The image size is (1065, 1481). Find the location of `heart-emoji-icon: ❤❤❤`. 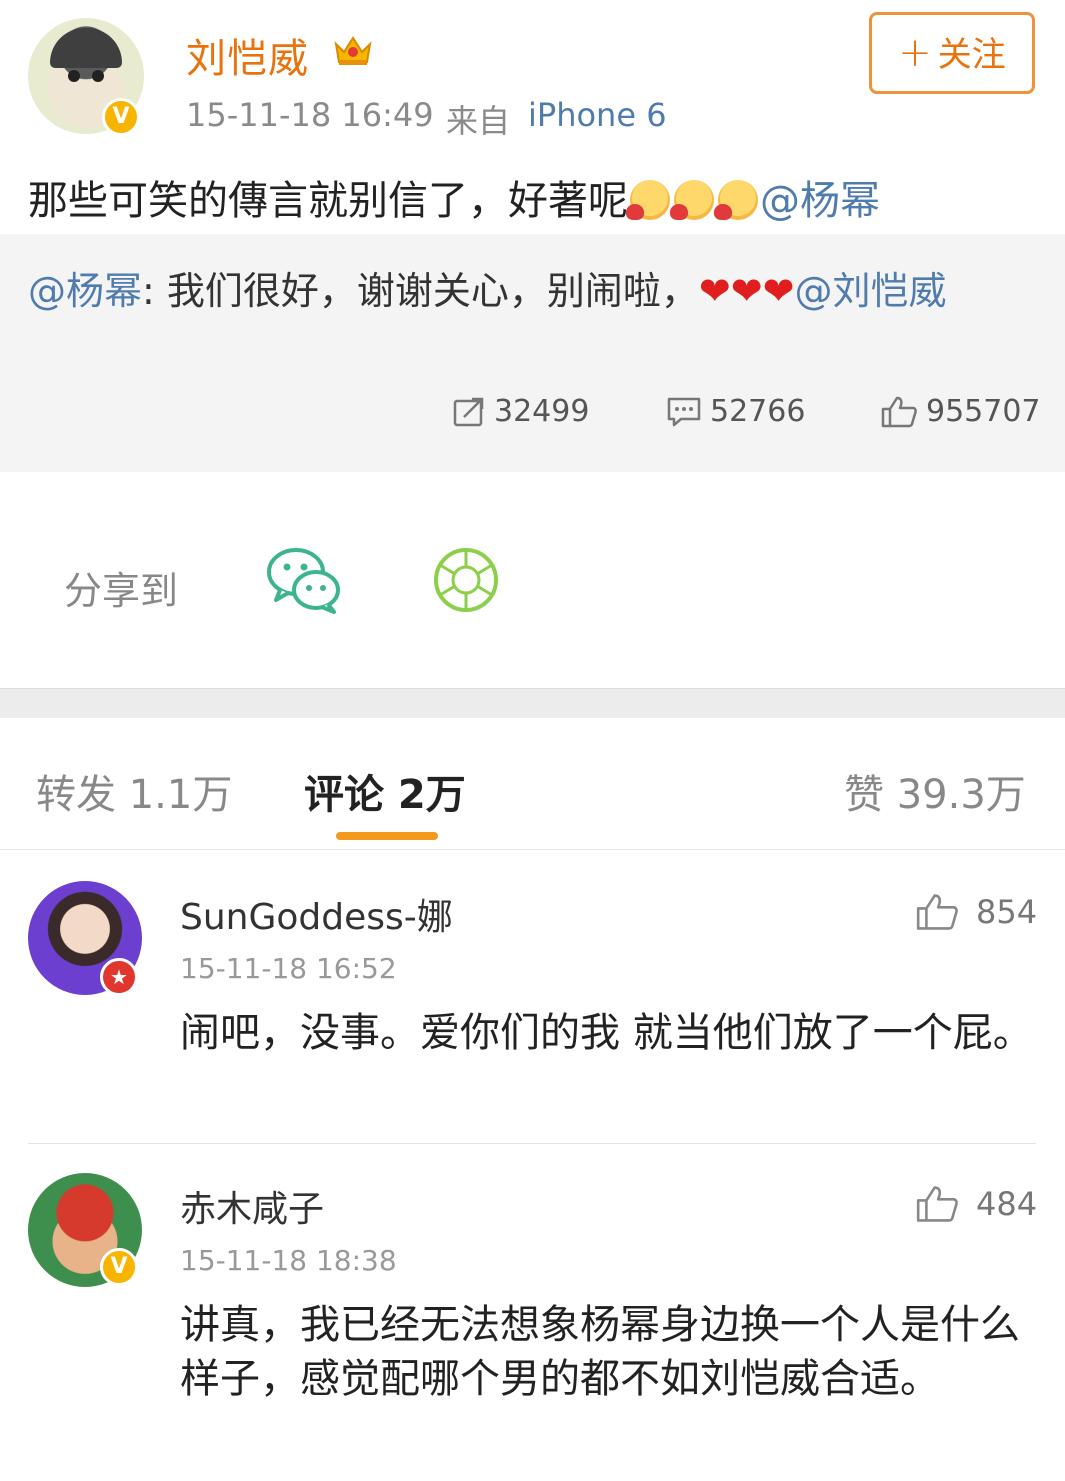

heart-emoji-icon: ❤❤❤ is located at coordinates (746, 291).